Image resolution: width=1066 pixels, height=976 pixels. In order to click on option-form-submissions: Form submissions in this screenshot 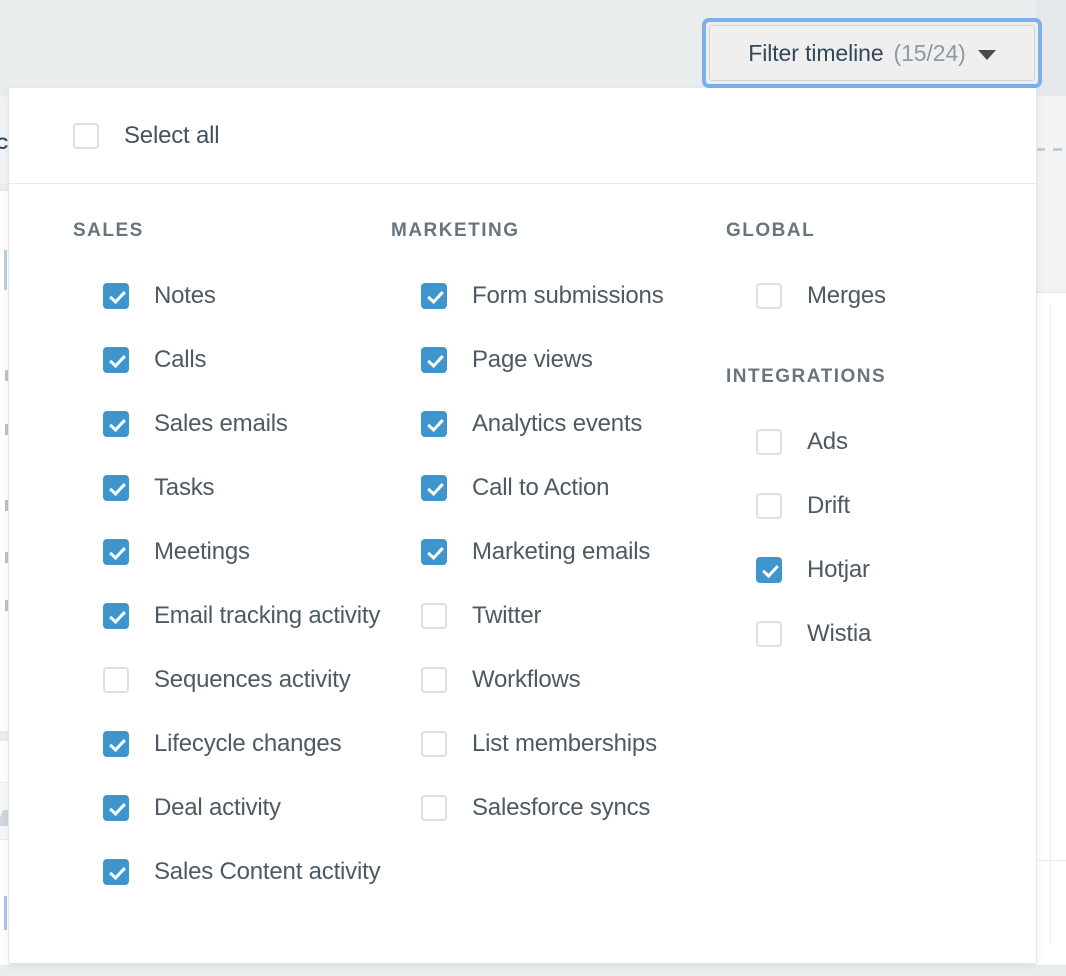, I will do `click(558, 296)`.